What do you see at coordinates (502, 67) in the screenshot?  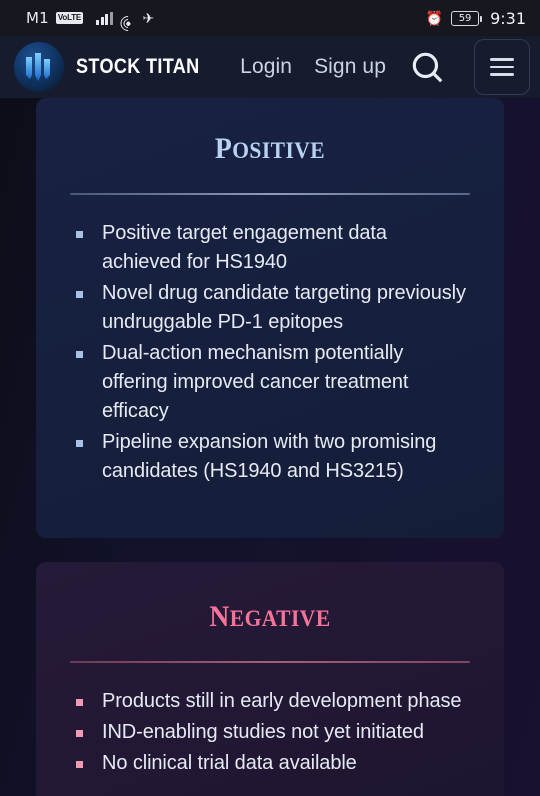 I see `hamburger-menu-button` at bounding box center [502, 67].